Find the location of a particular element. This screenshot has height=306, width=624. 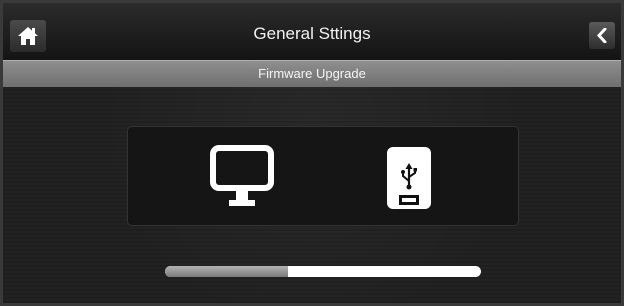

back-button is located at coordinates (602, 35).